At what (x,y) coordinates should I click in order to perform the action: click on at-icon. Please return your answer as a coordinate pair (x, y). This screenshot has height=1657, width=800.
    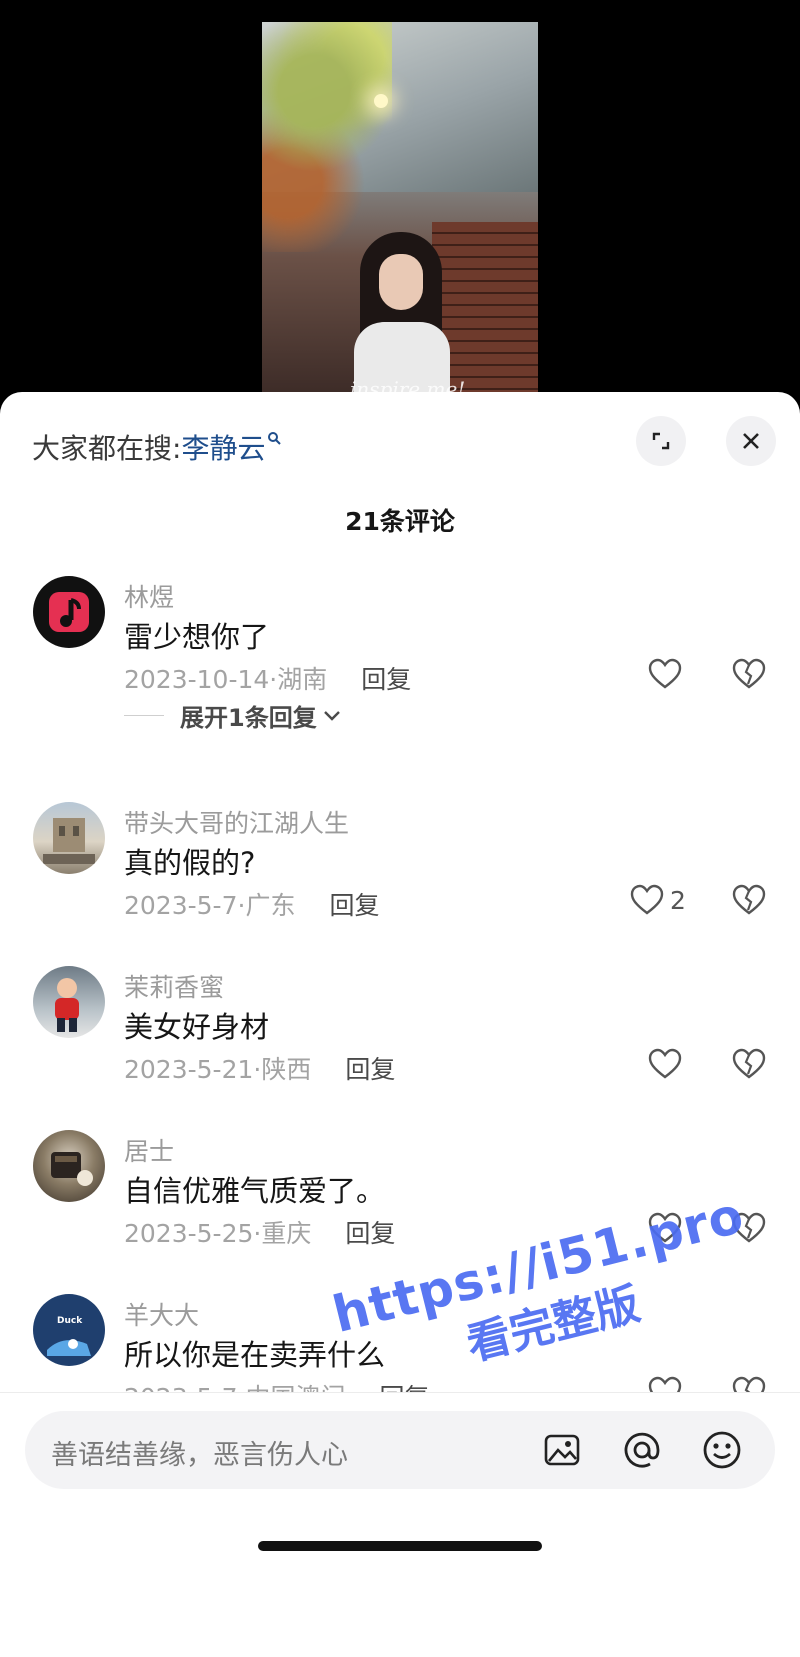
    Looking at the image, I should click on (642, 1450).